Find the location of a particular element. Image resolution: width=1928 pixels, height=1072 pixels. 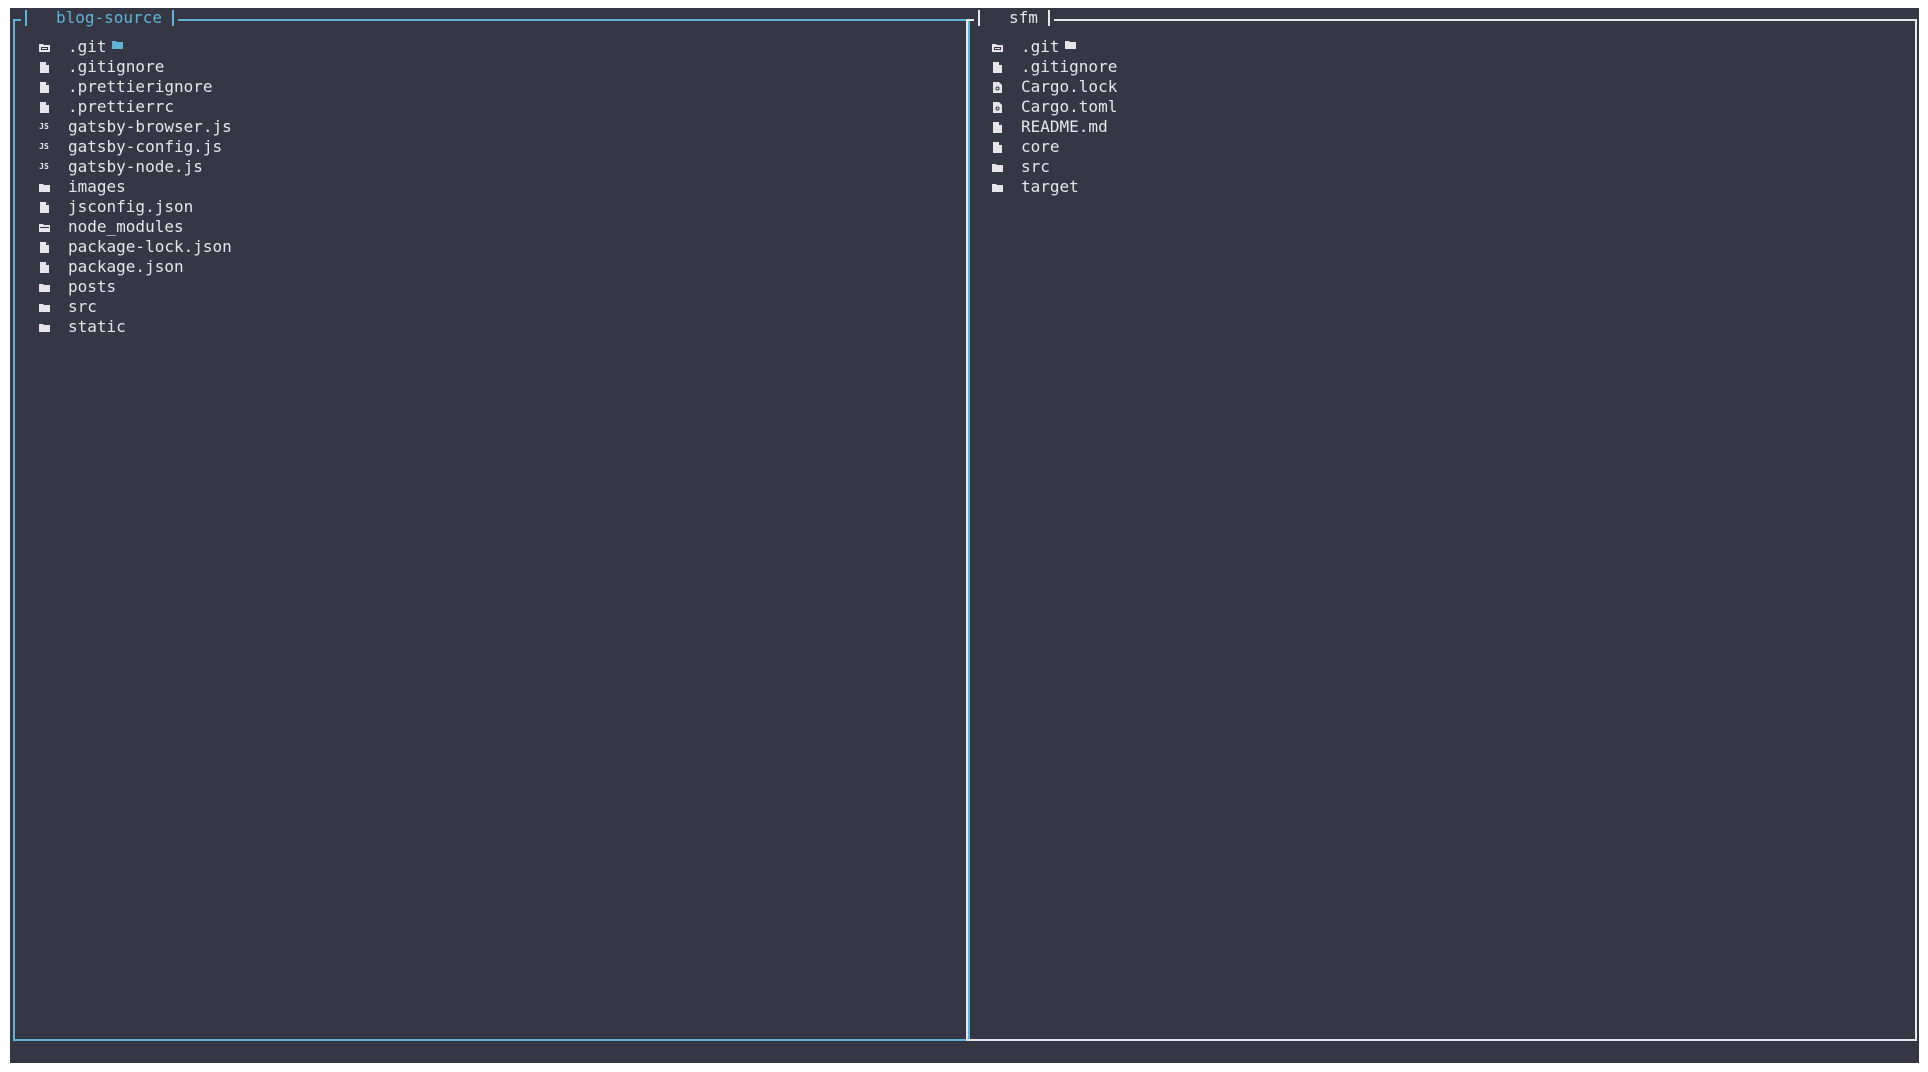

file-entry-name: .prettierrc is located at coordinates (121, 106).